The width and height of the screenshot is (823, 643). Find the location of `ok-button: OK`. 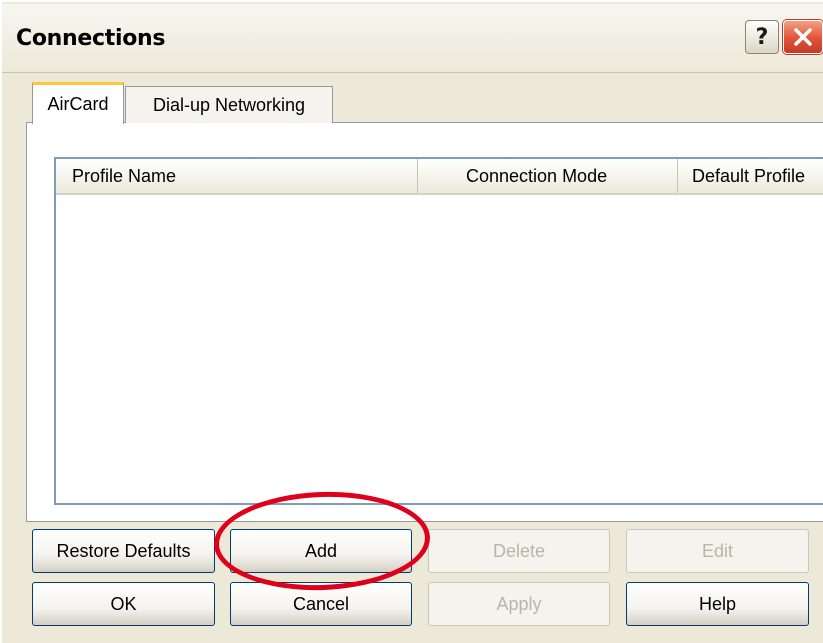

ok-button: OK is located at coordinates (123, 604).